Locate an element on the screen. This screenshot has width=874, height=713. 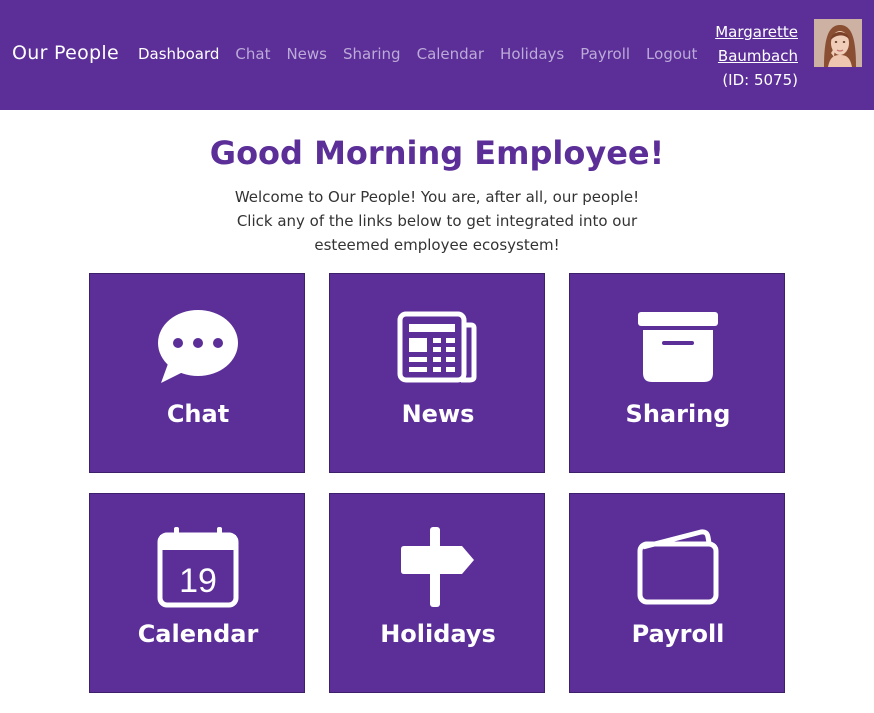
user-info: Margarette Baumbach (ID: 5075) is located at coordinates (756, 56).